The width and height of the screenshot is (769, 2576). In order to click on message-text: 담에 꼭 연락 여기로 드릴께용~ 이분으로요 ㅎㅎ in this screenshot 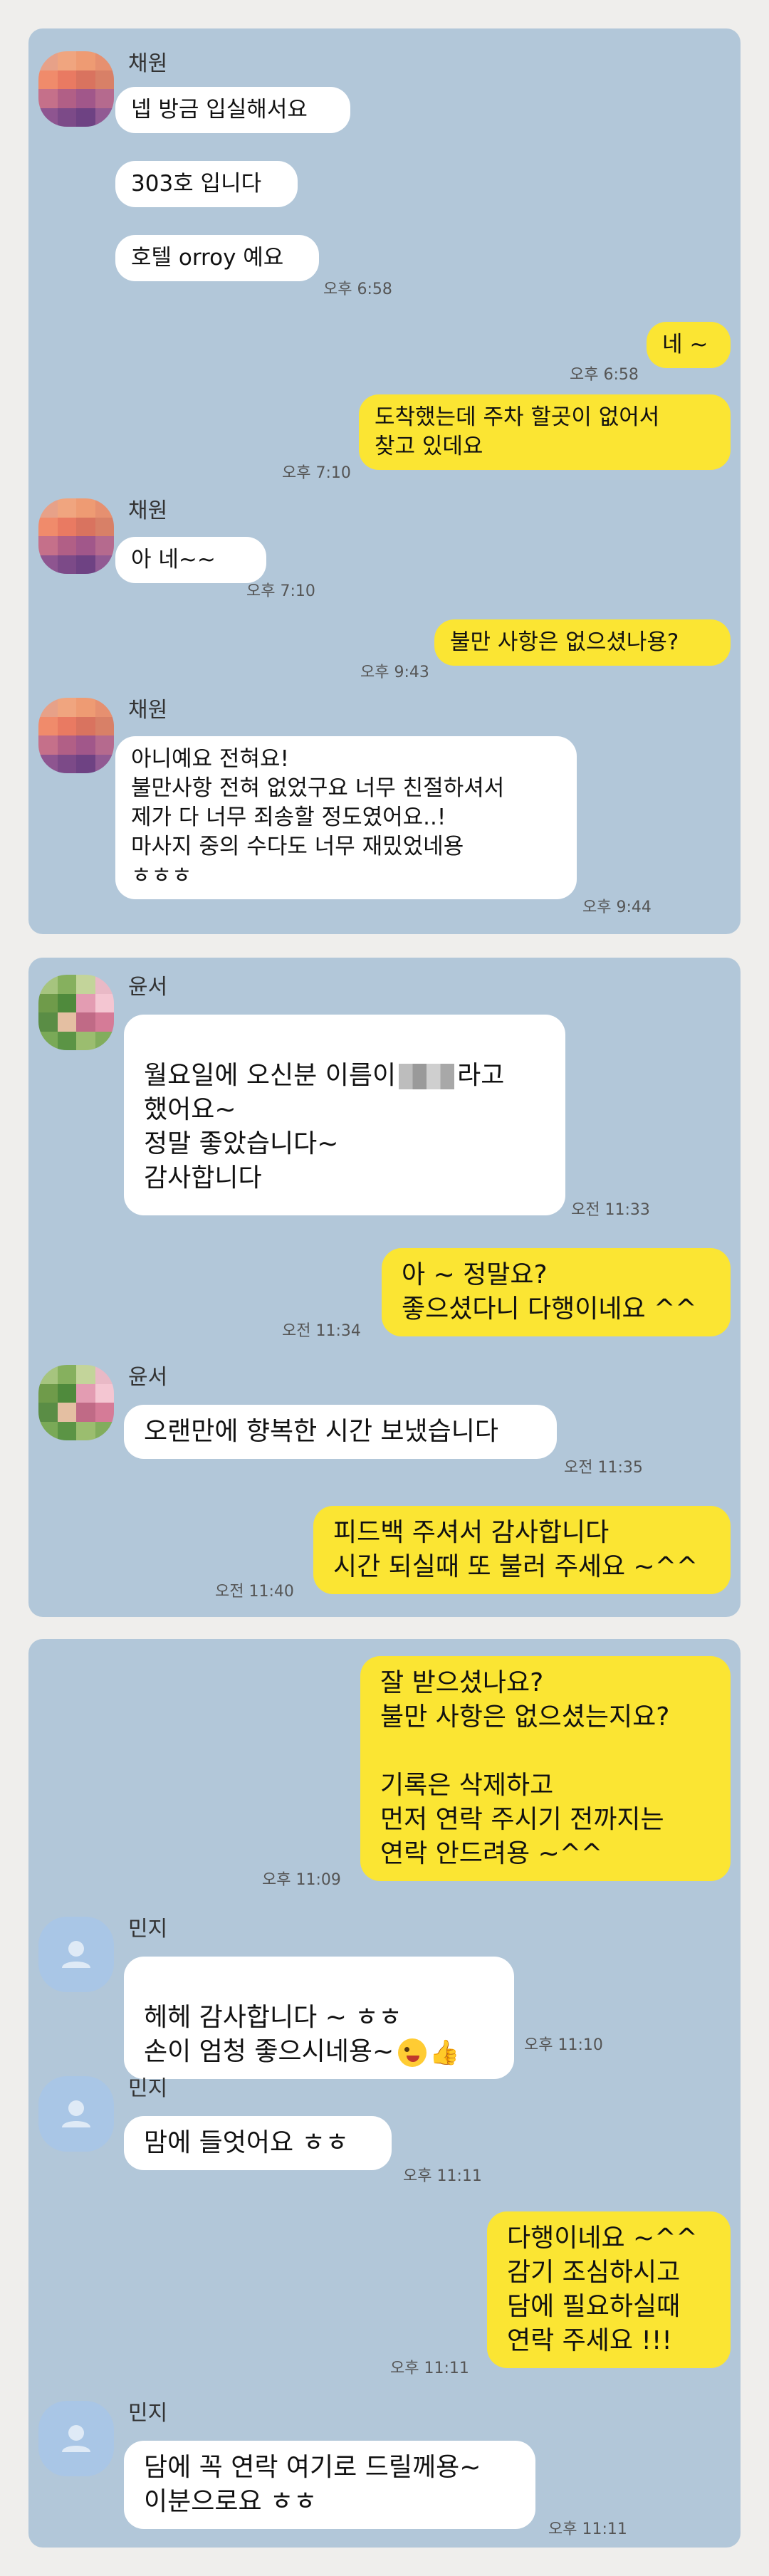, I will do `click(312, 2484)`.